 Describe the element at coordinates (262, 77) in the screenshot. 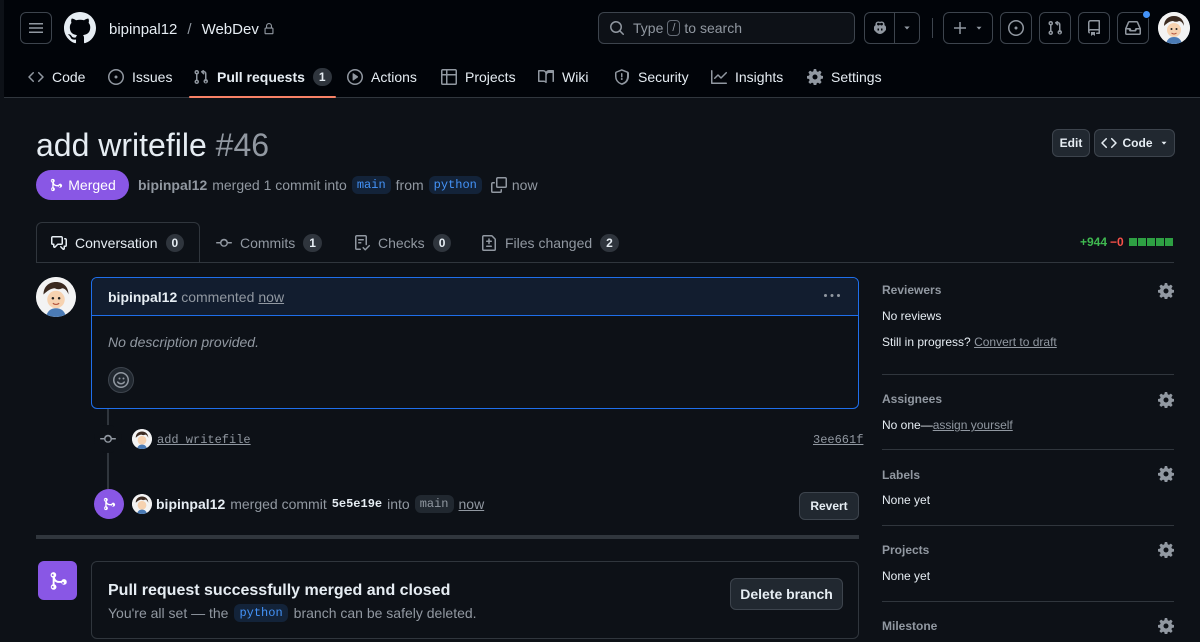

I see `tab-pull-requests: Pull requests 1` at that location.